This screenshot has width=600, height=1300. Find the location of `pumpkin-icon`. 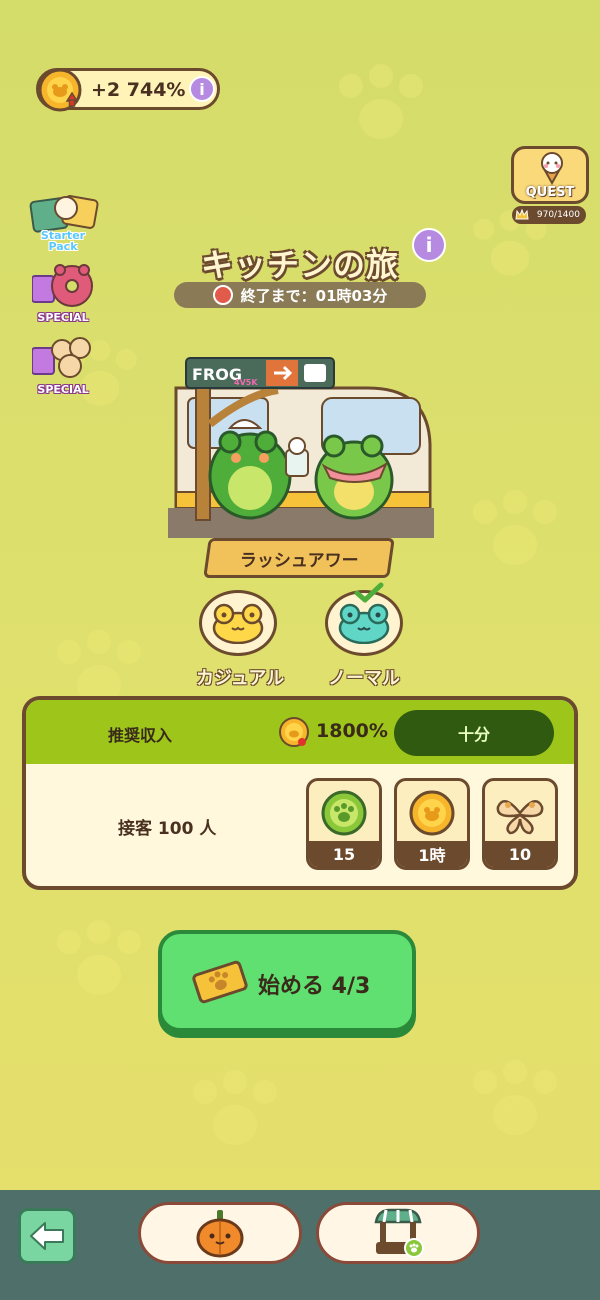

pumpkin-icon is located at coordinates (220, 1234).